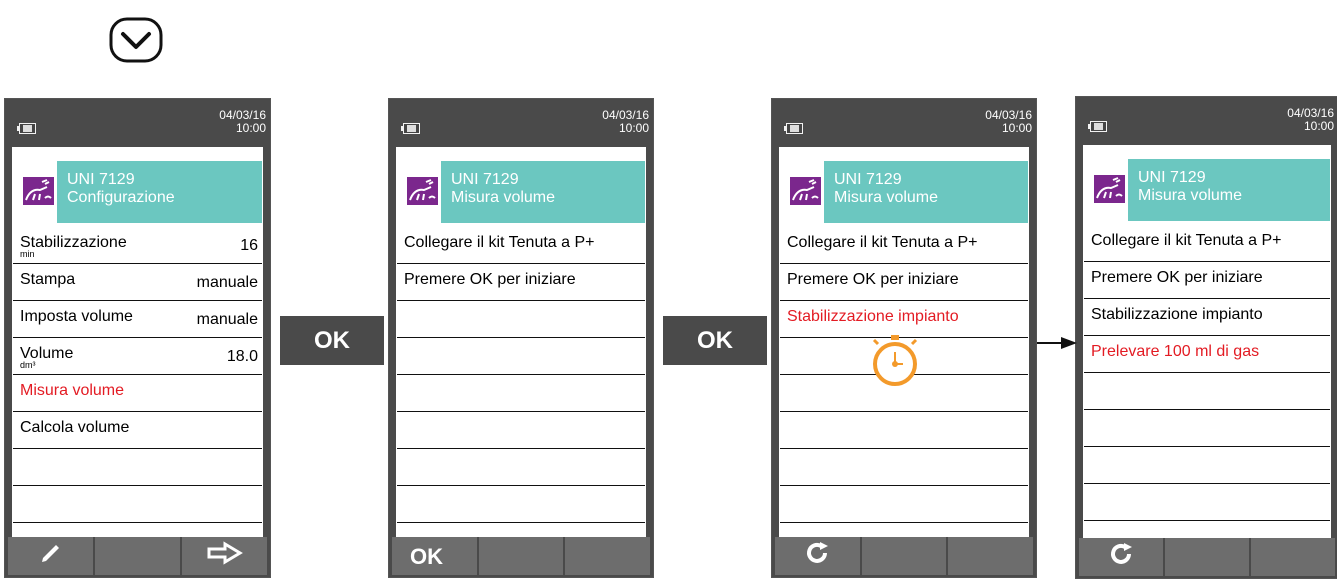 The height and width of the screenshot is (579, 1337). What do you see at coordinates (137, 430) in the screenshot?
I see `menu-row: Calcola volume` at bounding box center [137, 430].